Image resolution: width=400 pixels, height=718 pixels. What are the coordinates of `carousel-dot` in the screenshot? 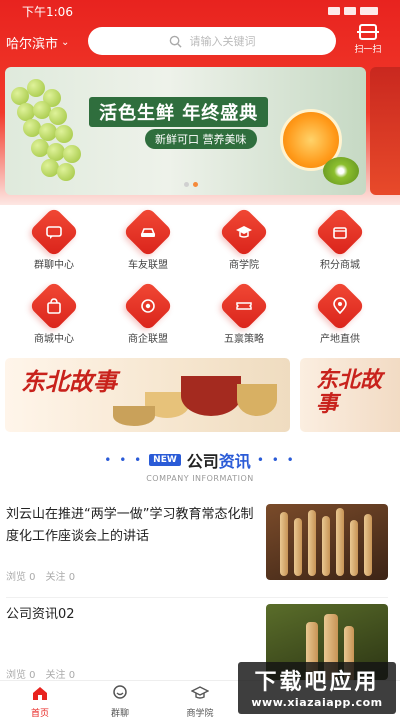 It's located at (186, 184).